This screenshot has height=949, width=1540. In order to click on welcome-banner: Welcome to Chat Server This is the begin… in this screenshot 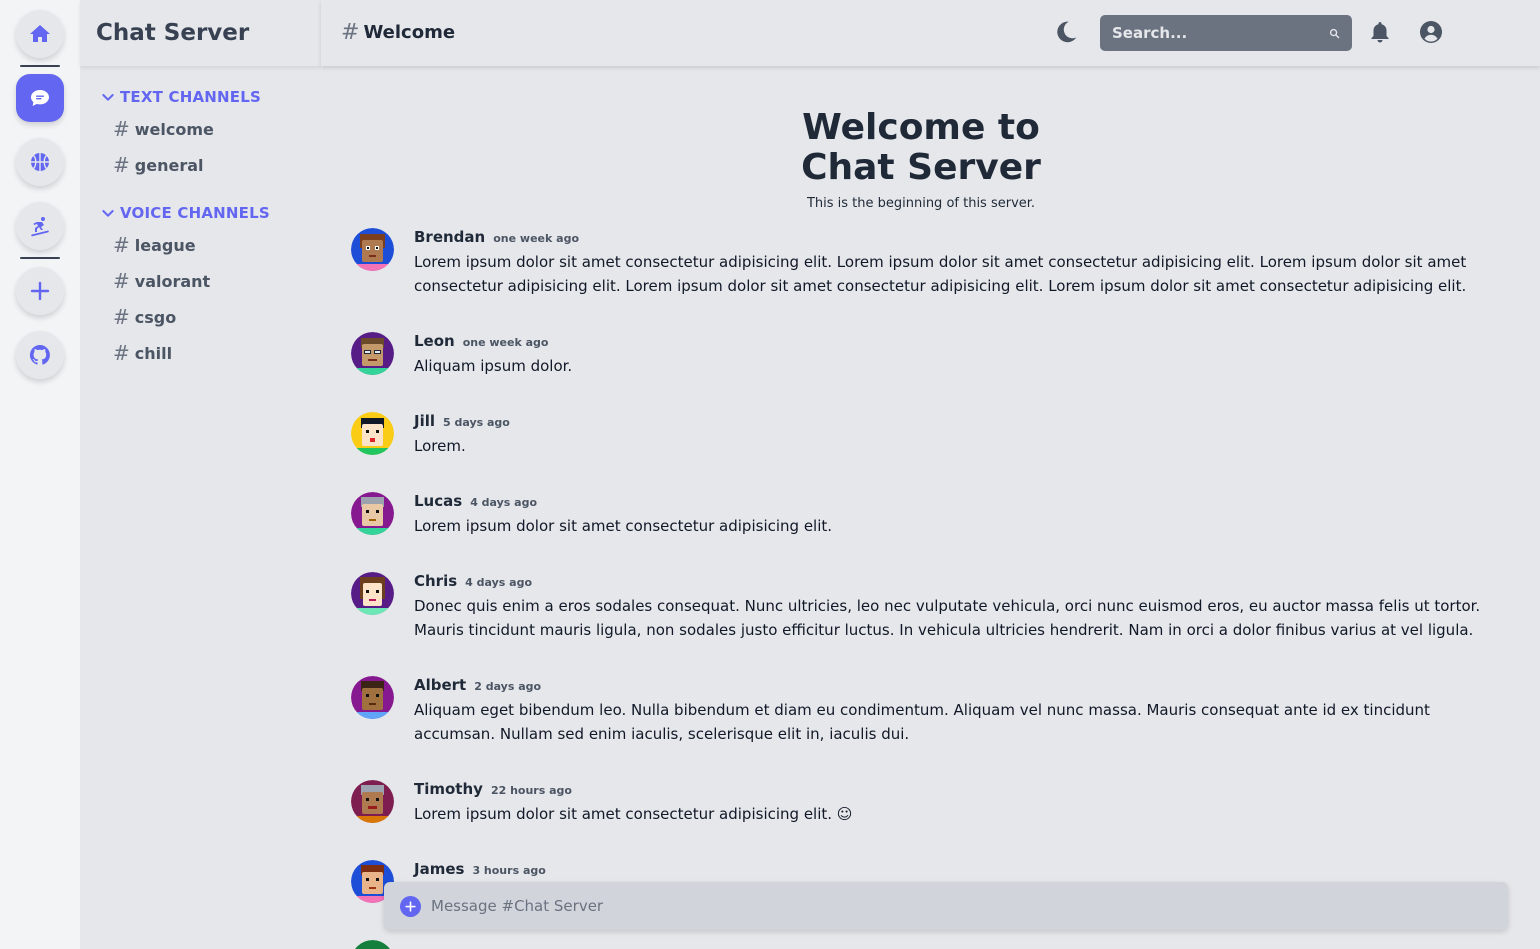, I will do `click(921, 160)`.